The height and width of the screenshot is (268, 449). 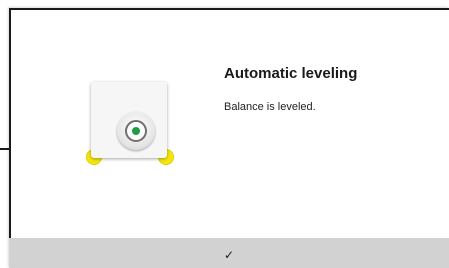 I want to click on dialog-message: Balance is leveled., so click(x=270, y=107).